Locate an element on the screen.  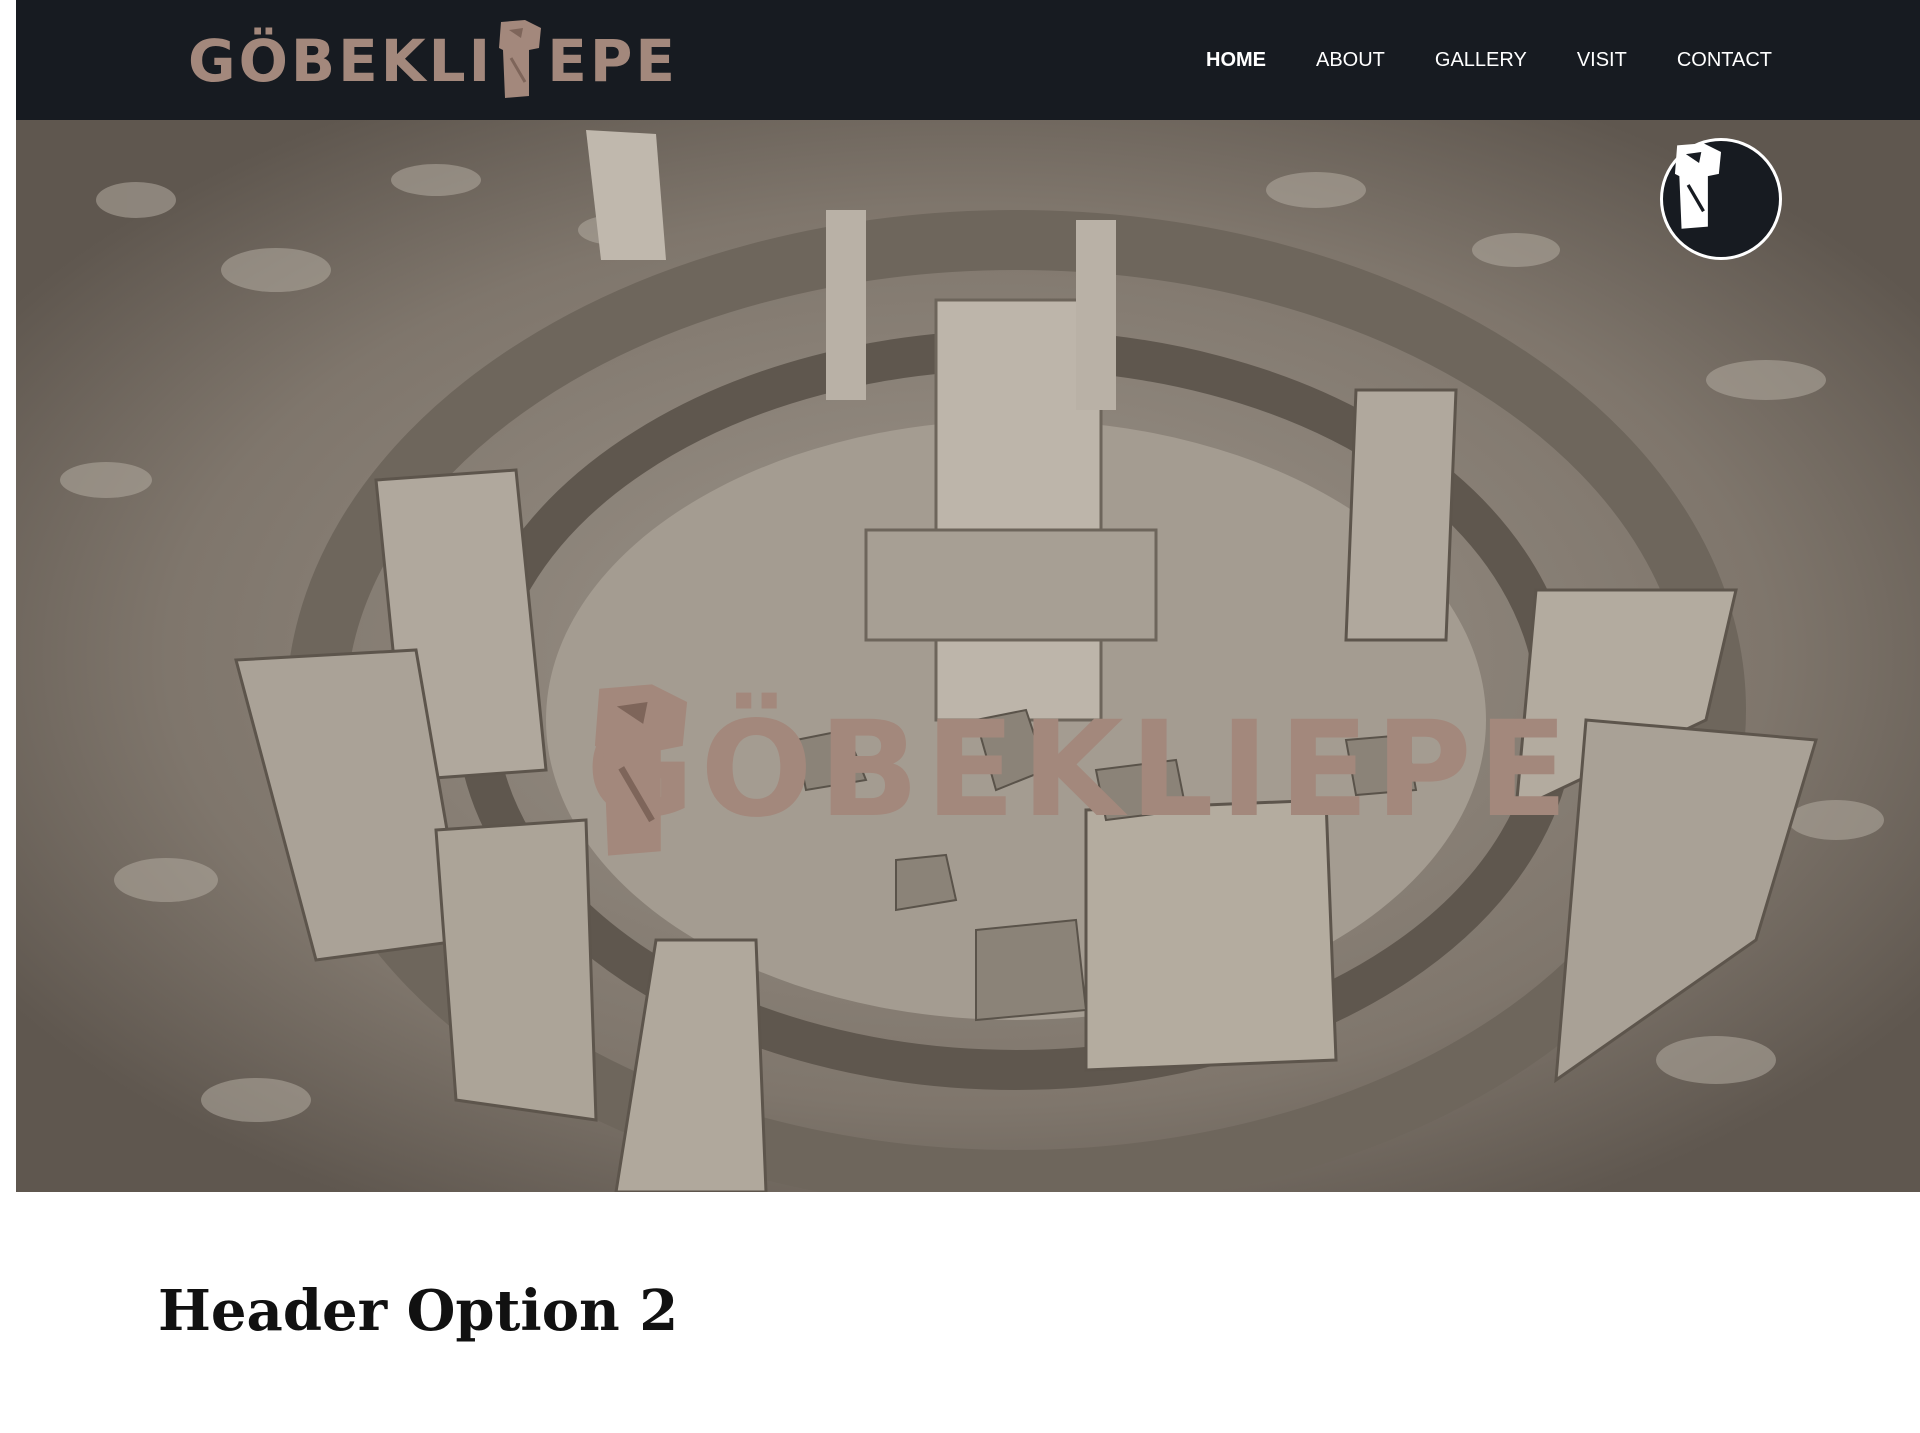
logo-wordmark-right: EPE is located at coordinates (612, 61).